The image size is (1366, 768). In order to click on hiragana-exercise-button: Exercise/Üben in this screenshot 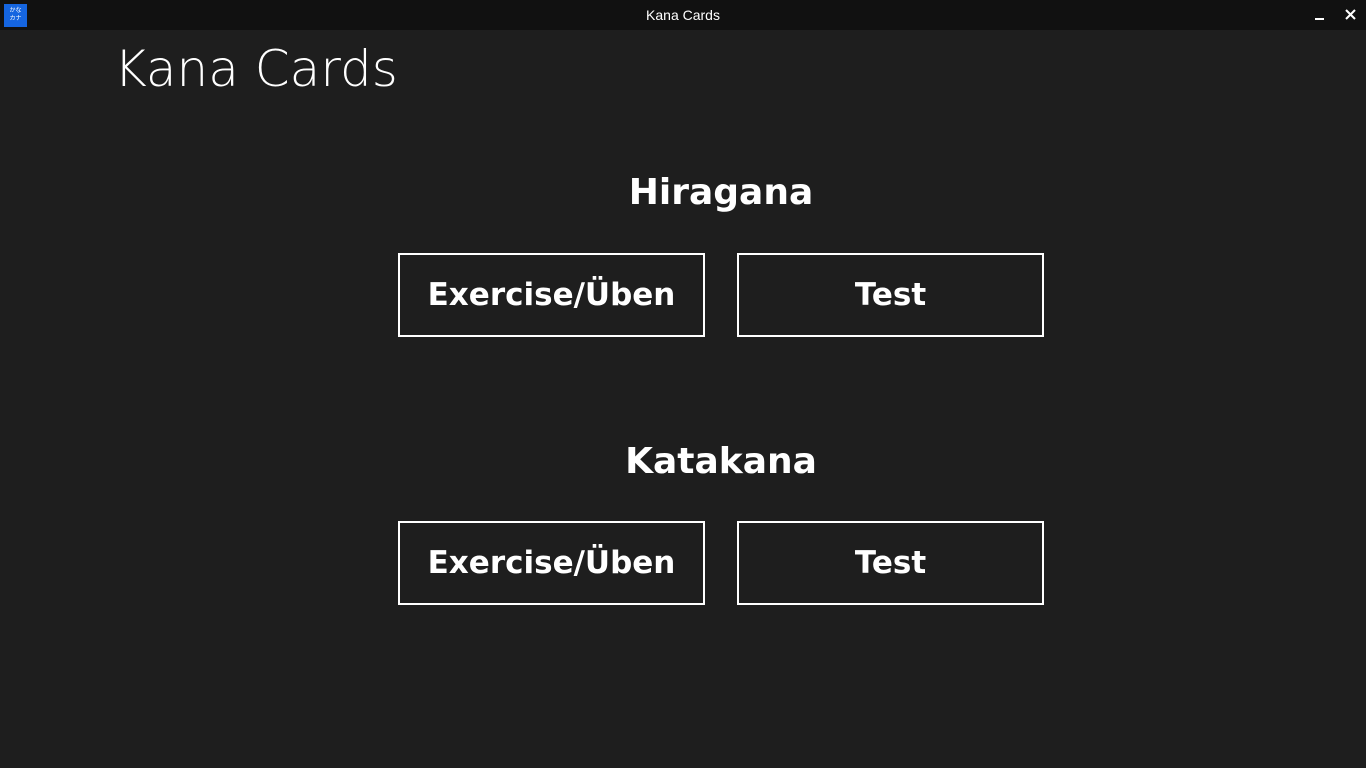, I will do `click(551, 295)`.